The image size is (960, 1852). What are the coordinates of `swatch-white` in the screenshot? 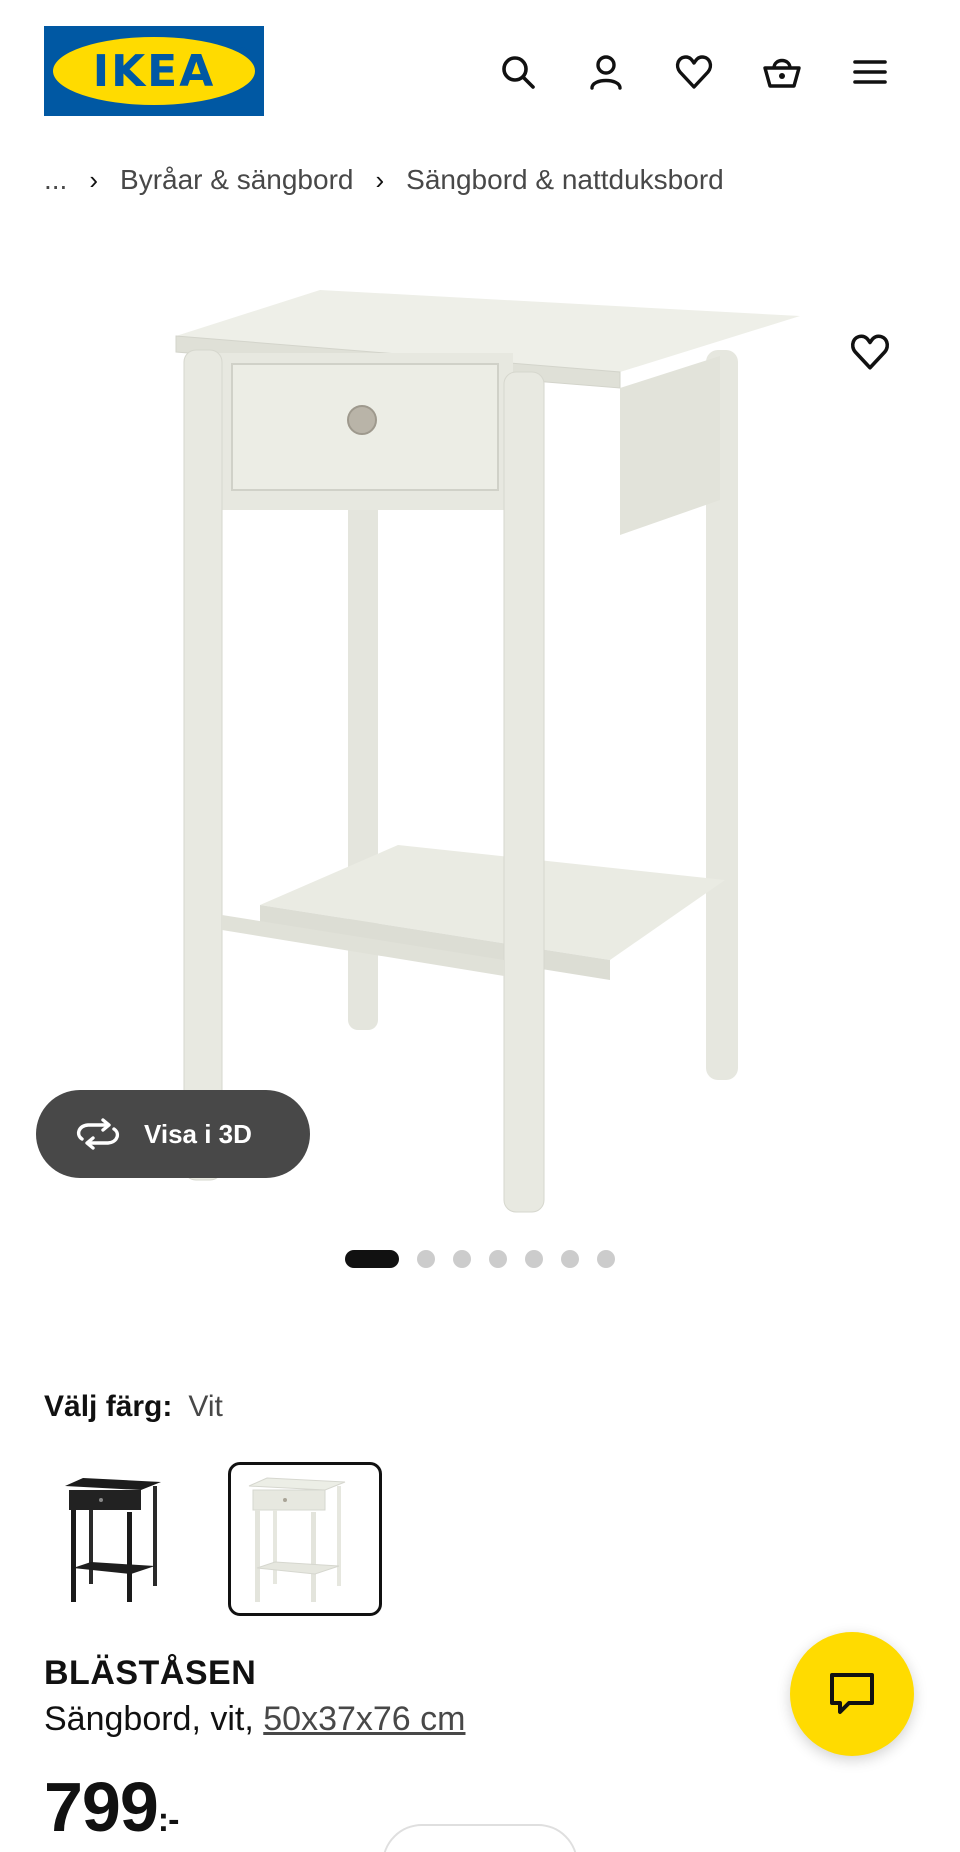 It's located at (305, 1539).